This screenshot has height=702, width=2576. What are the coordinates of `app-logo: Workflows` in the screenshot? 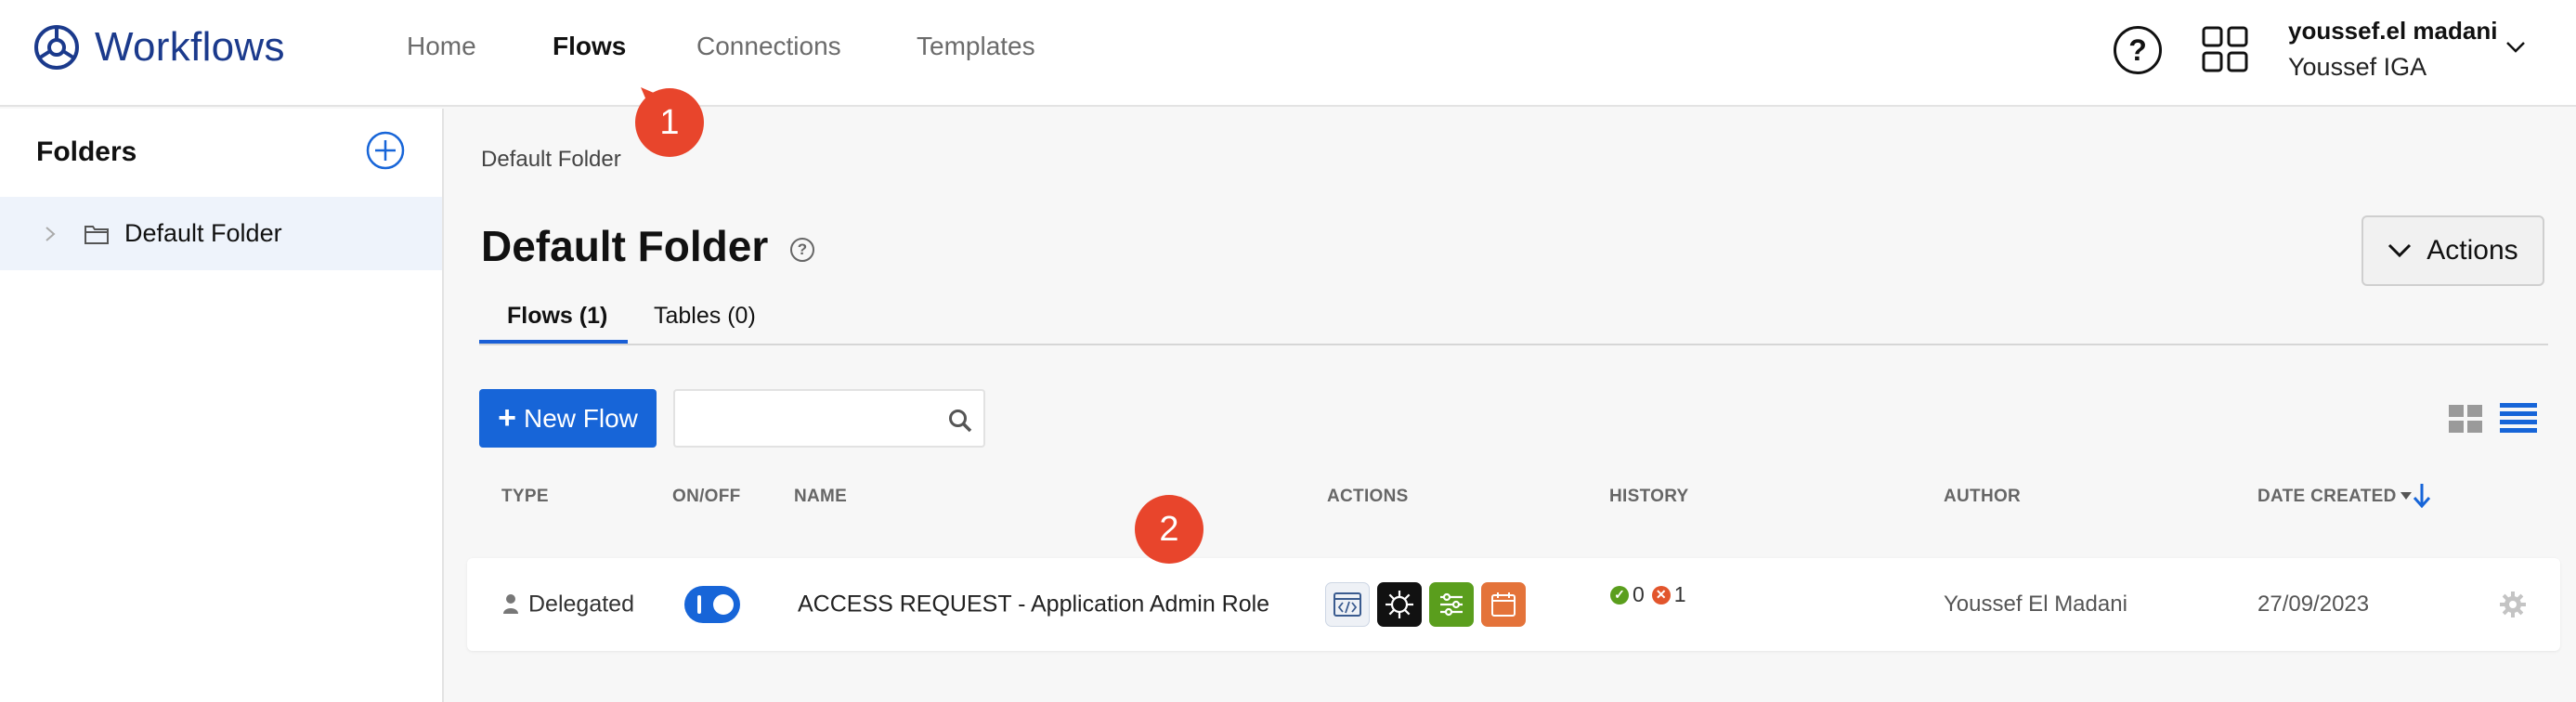 It's located at (159, 47).